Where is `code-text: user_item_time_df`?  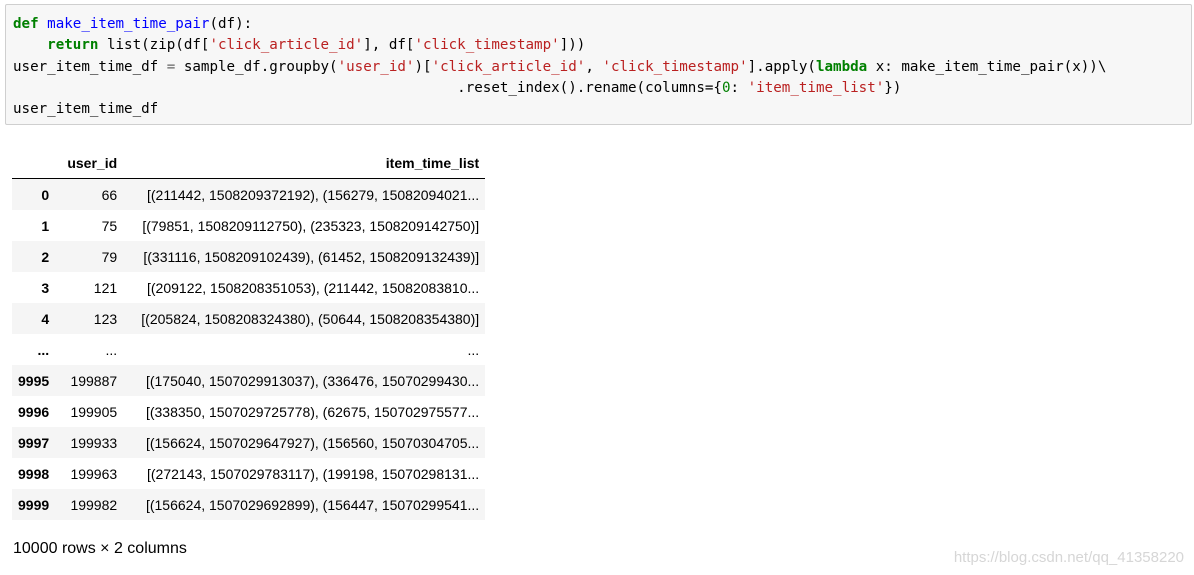
code-text: user_item_time_df is located at coordinates (90, 66).